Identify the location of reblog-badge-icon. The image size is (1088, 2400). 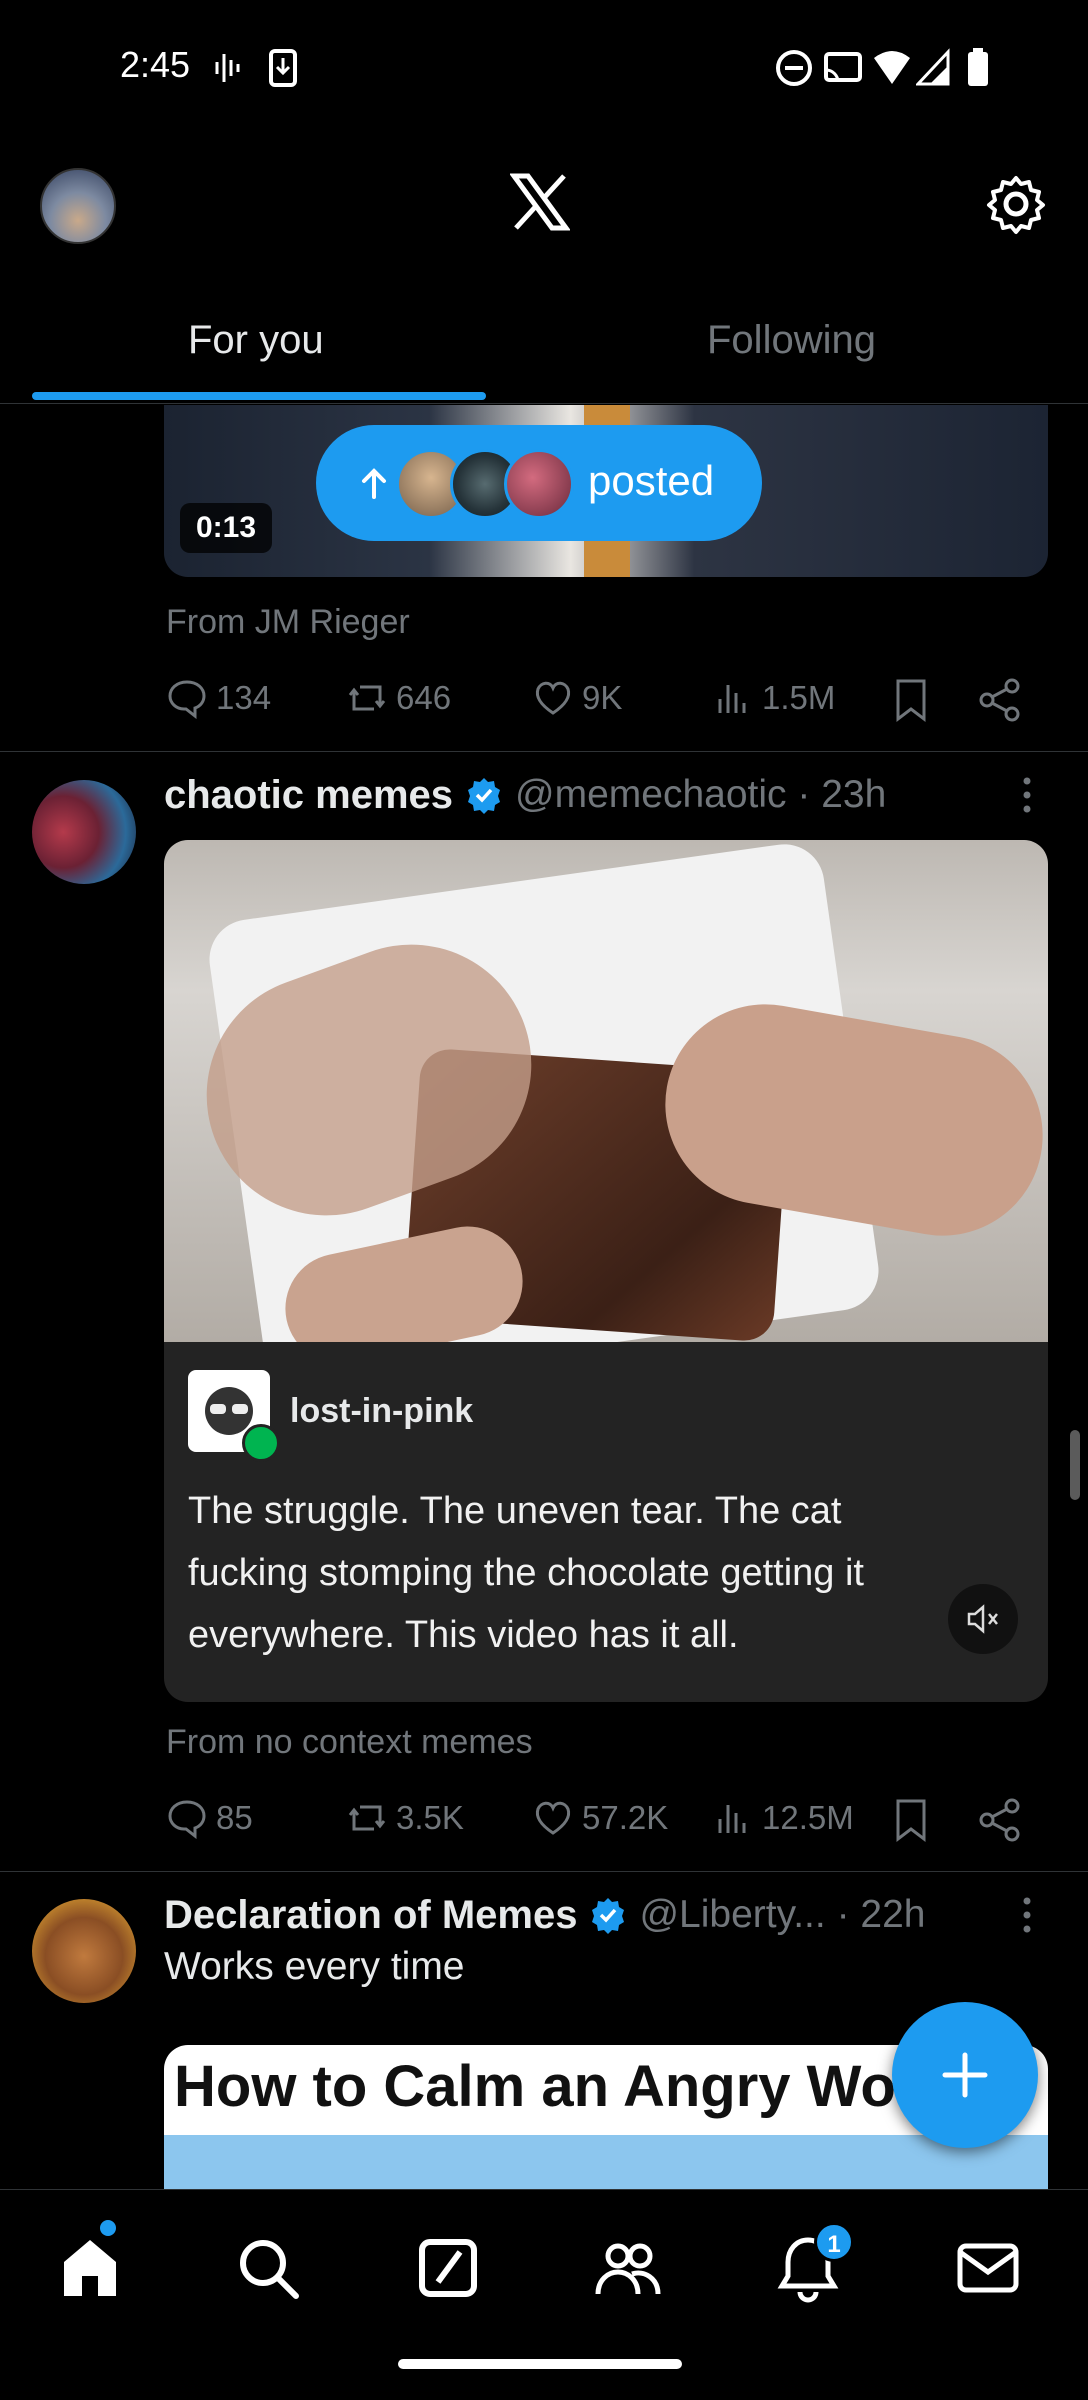
(261, 1443).